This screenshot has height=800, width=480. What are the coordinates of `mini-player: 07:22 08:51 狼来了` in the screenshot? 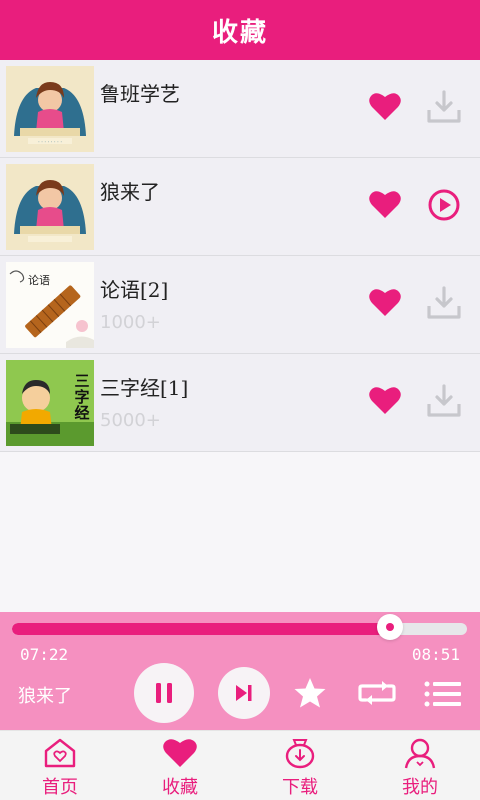 It's located at (240, 671).